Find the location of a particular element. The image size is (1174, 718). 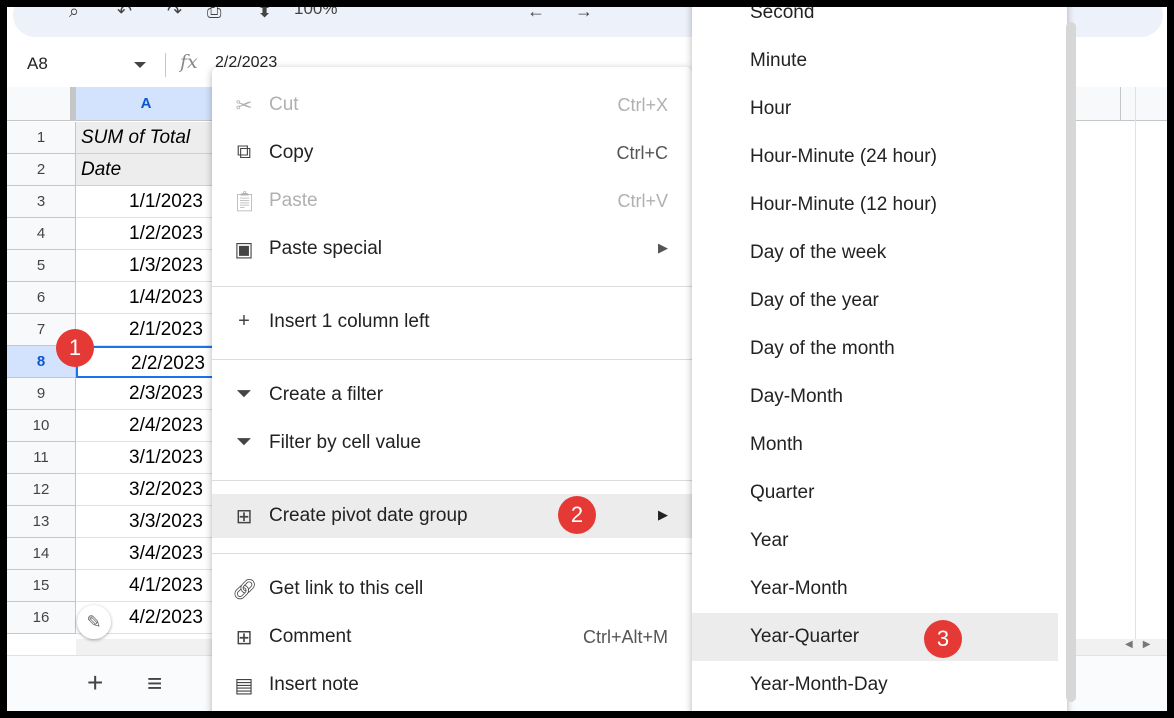

table-row: 1/4/2023 is located at coordinates (146, 298).